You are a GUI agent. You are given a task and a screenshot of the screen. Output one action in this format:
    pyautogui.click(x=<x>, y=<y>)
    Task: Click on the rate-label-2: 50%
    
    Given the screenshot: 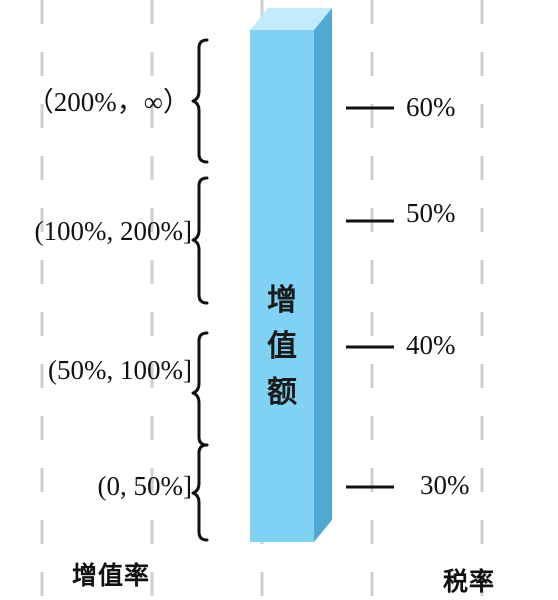 What is the action you would take?
    pyautogui.click(x=431, y=213)
    